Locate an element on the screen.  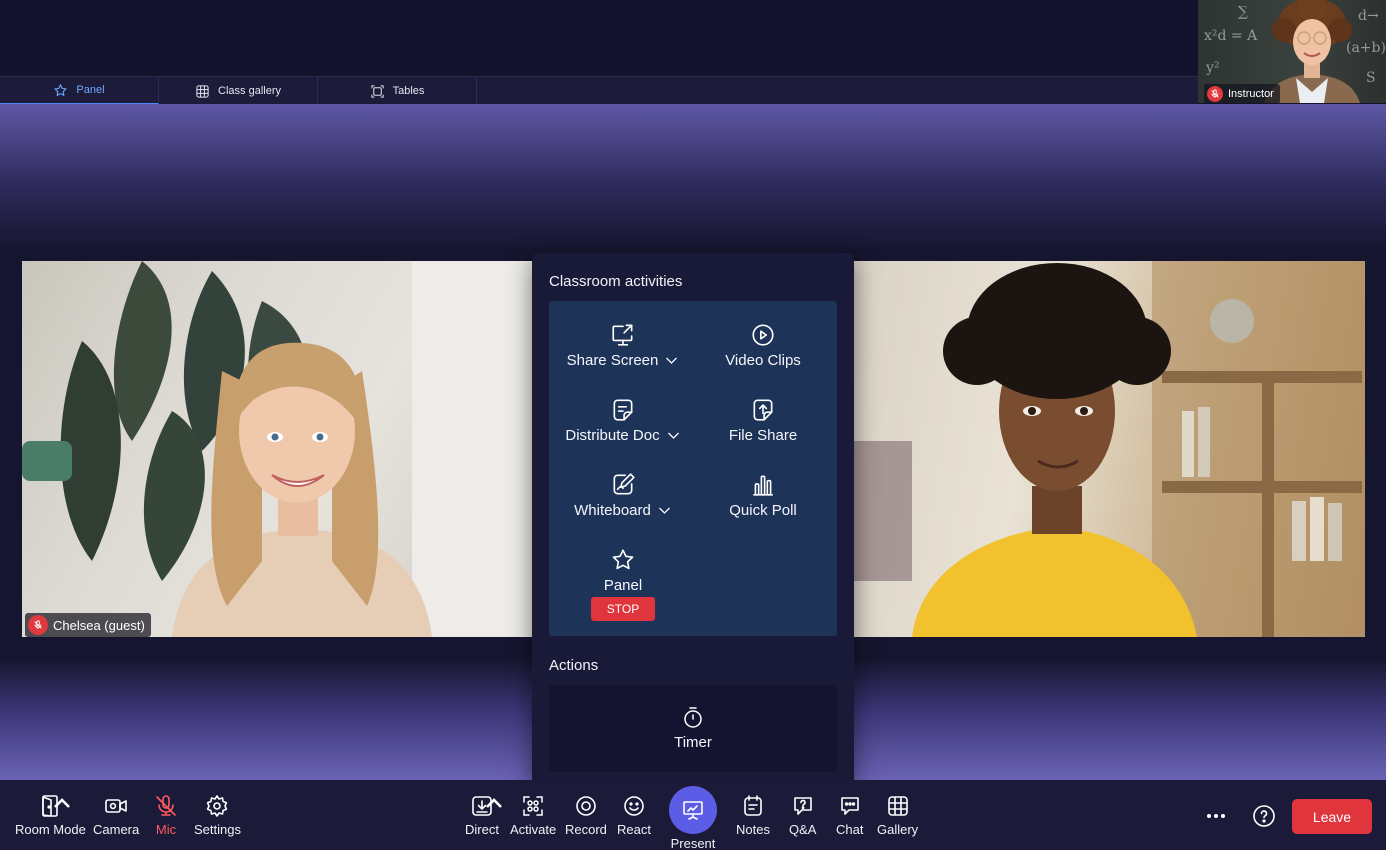
instructor-video: x²d = A y² ∑ (a+b) d→ S Instructor is located at coordinates (1292, 51).